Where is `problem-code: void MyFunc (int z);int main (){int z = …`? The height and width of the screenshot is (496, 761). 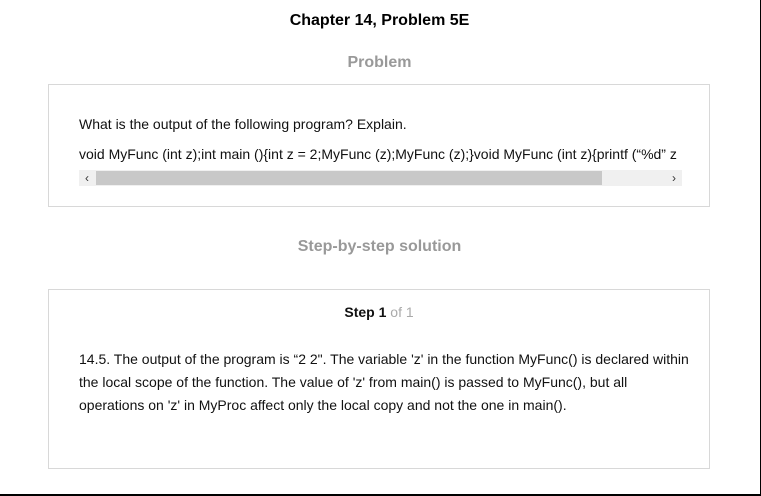
problem-code: void MyFunc (int z);int main (){int z = … is located at coordinates (378, 154).